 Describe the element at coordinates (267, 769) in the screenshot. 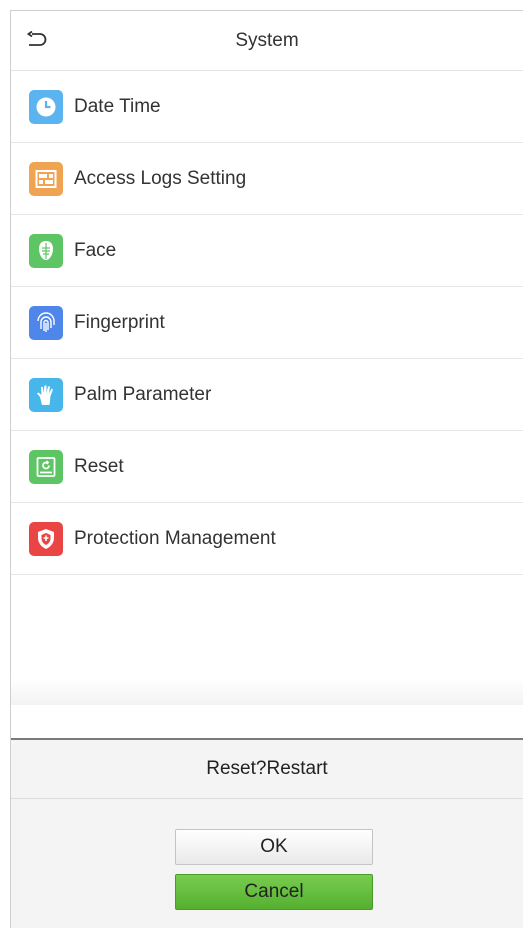

I see `dialog-title: Reset?Restart` at that location.